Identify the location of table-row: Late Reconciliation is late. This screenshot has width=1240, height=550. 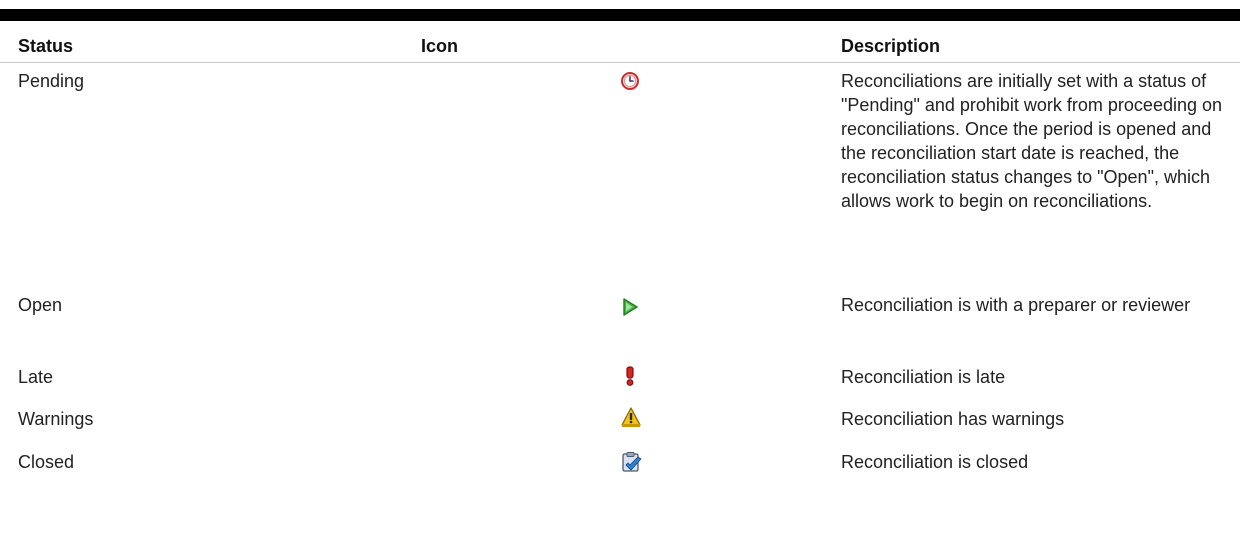
(620, 380).